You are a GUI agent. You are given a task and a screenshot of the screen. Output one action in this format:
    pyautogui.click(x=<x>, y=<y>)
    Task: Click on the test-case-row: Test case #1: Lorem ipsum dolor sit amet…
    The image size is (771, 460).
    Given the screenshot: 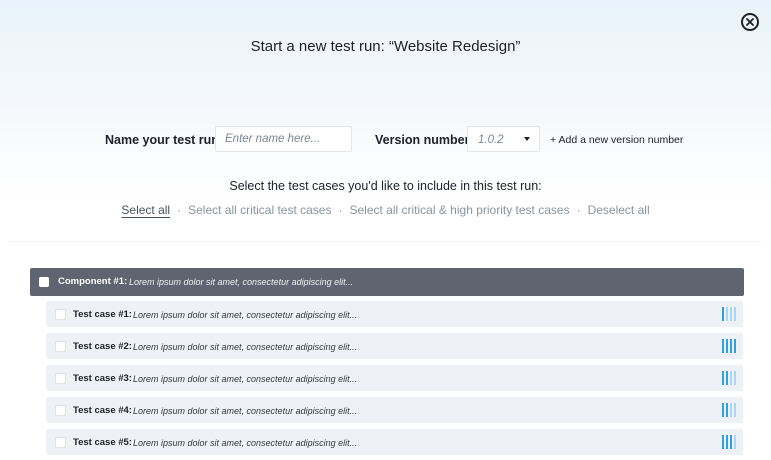 What is the action you would take?
    pyautogui.click(x=394, y=314)
    